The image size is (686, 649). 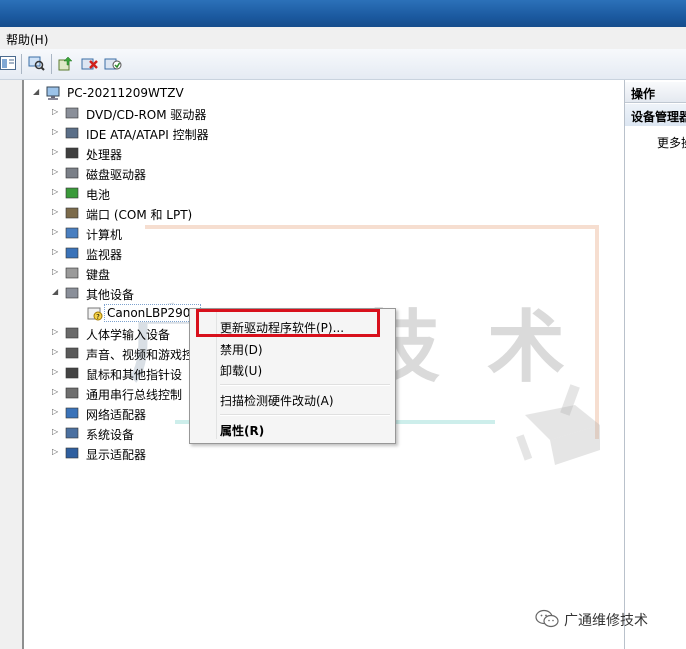 What do you see at coordinates (343, 38) in the screenshot?
I see `menu-bar: 帮助(H)` at bounding box center [343, 38].